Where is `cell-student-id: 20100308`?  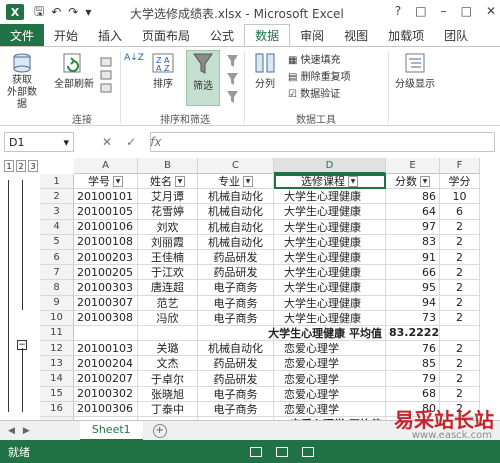
cell-student-id: 20100308 is located at coordinates (106, 318).